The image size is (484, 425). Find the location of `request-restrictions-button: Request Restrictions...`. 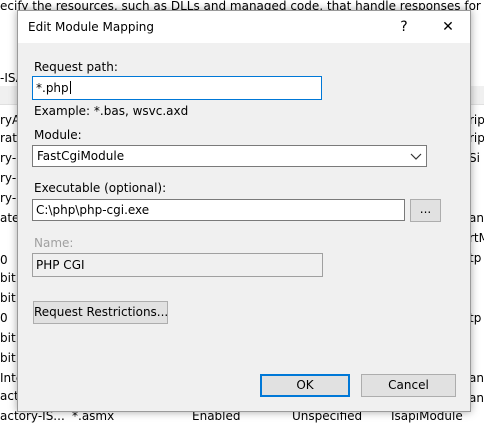

request-restrictions-button: Request Restrictions... is located at coordinates (100, 312).